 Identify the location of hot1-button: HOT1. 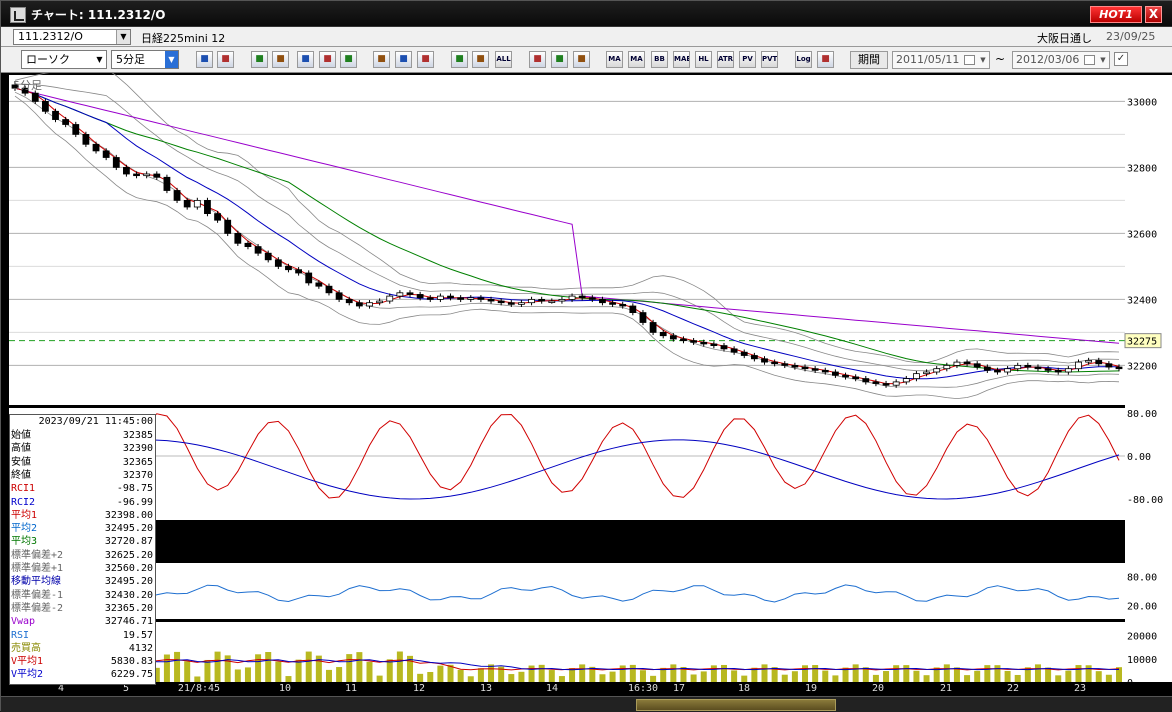
(1116, 14).